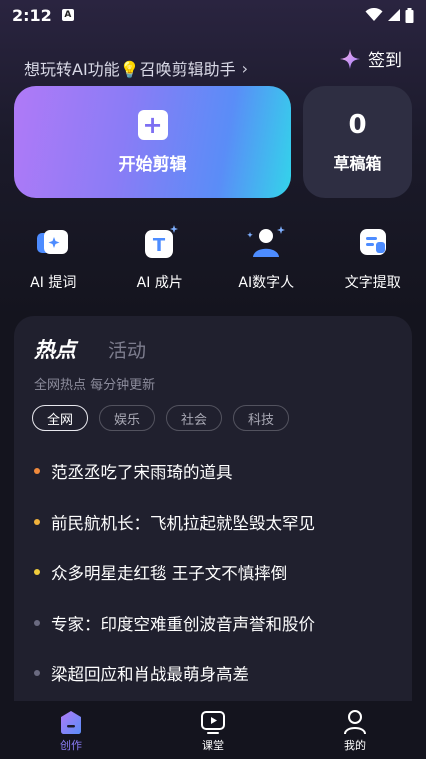 This screenshot has height=759, width=426. I want to click on profile-icon, so click(355, 722).